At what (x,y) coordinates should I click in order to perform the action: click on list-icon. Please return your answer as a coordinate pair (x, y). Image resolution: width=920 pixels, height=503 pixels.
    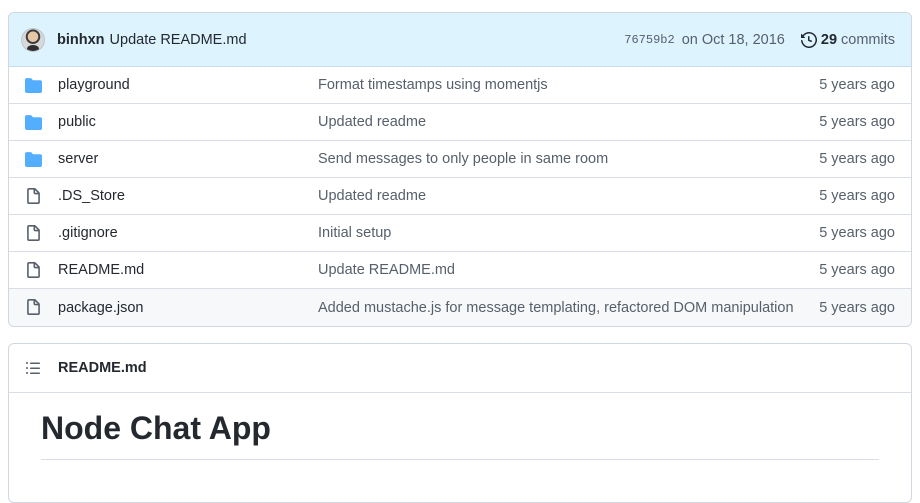
    Looking at the image, I should click on (33, 368).